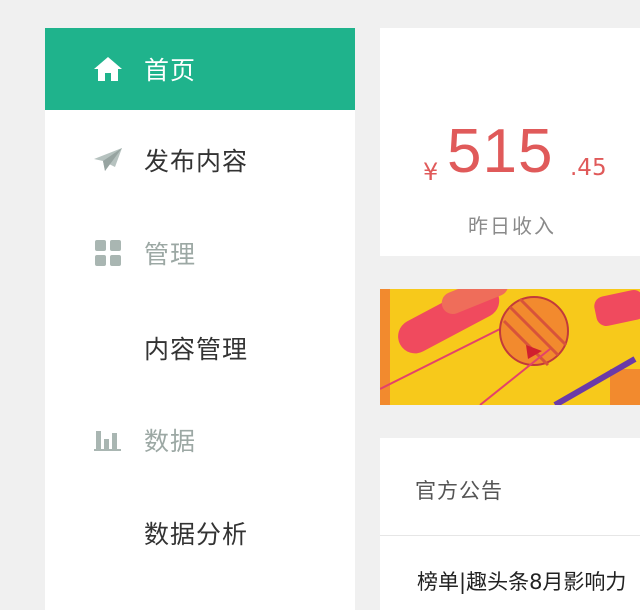  I want to click on paper-plane-icon, so click(108, 160).